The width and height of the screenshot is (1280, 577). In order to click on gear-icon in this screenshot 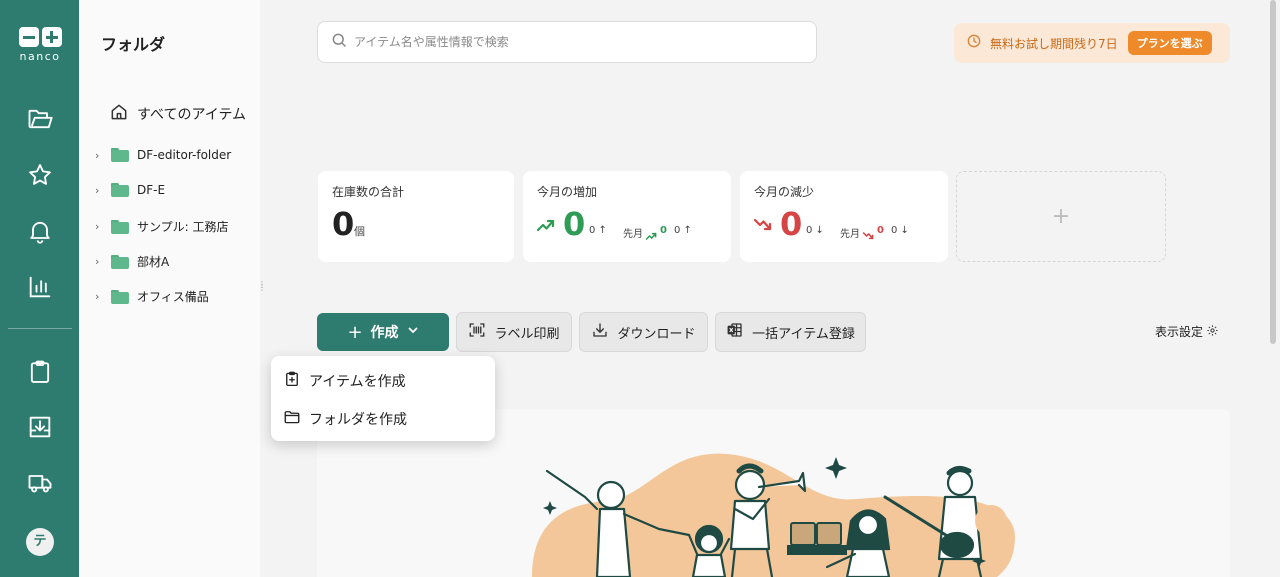, I will do `click(1212, 332)`.